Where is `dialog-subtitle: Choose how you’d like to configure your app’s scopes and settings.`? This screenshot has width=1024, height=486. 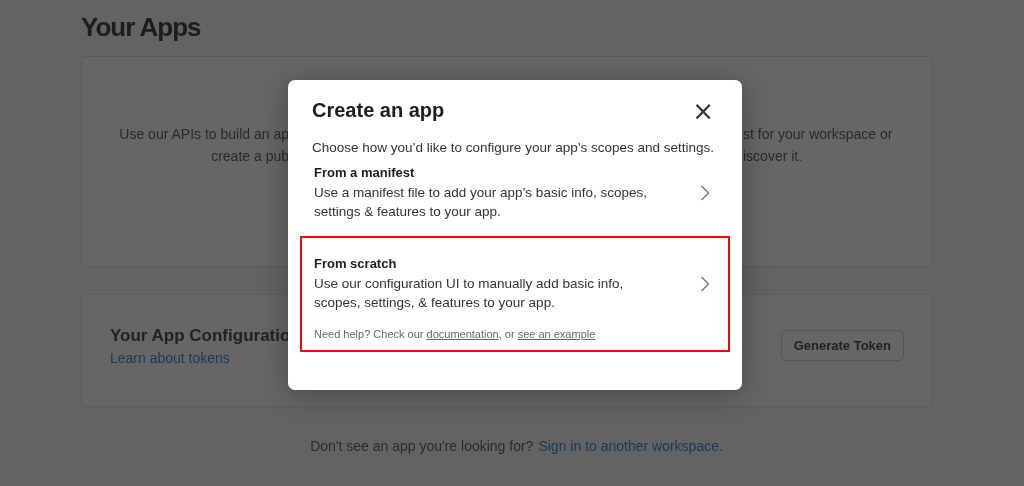
dialog-subtitle: Choose how you’d like to configure your app’s scopes and settings. is located at coordinates (513, 147).